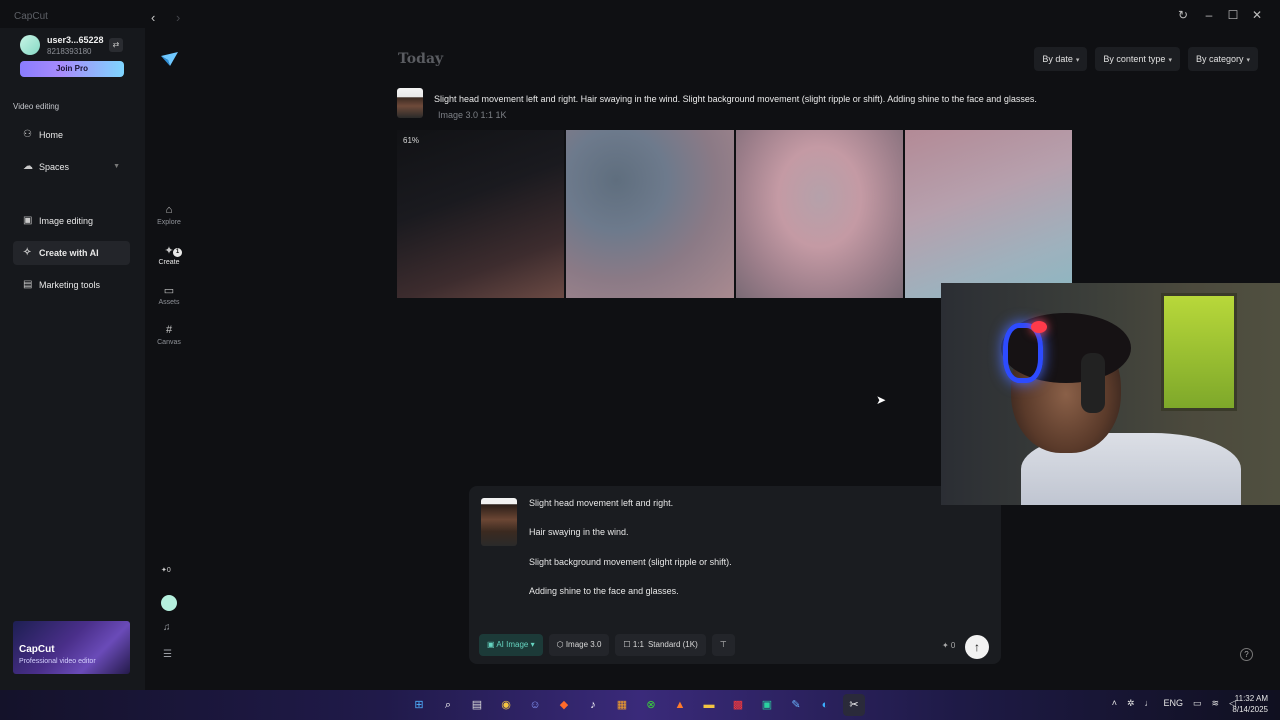 The height and width of the screenshot is (720, 1280). Describe the element at coordinates (30, 45) in the screenshot. I see `user-avatar` at that location.